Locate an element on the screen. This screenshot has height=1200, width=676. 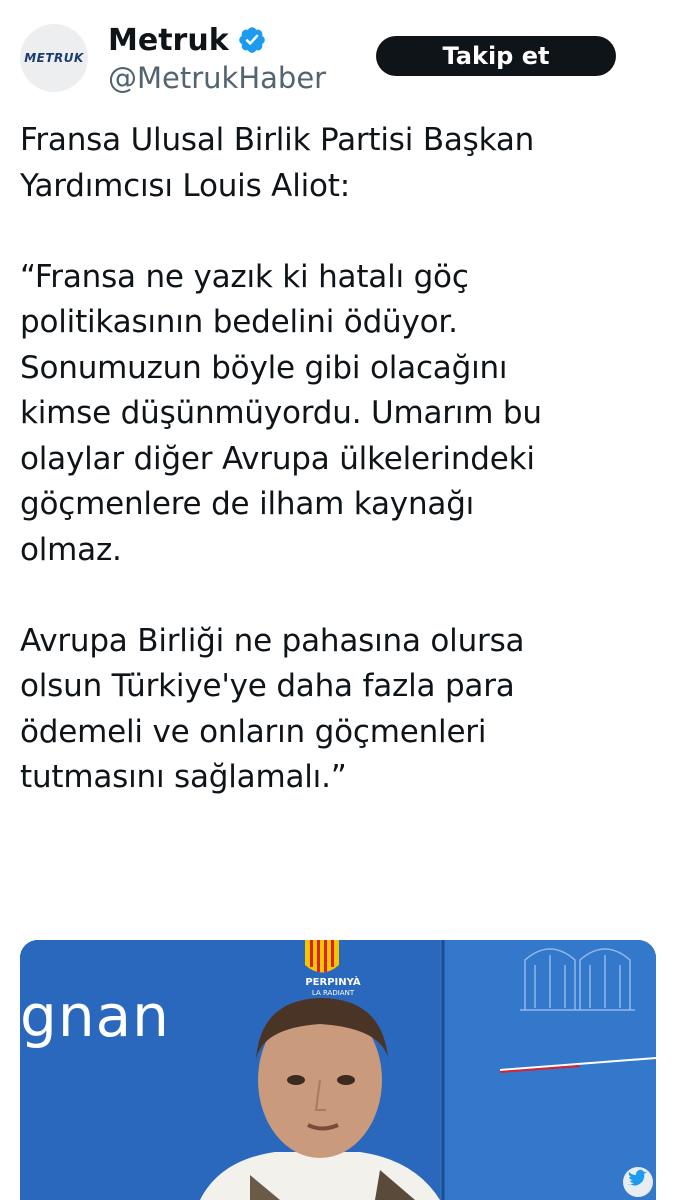
text-line: Sonumuzun böyle gibi olacağını is located at coordinates (264, 367).